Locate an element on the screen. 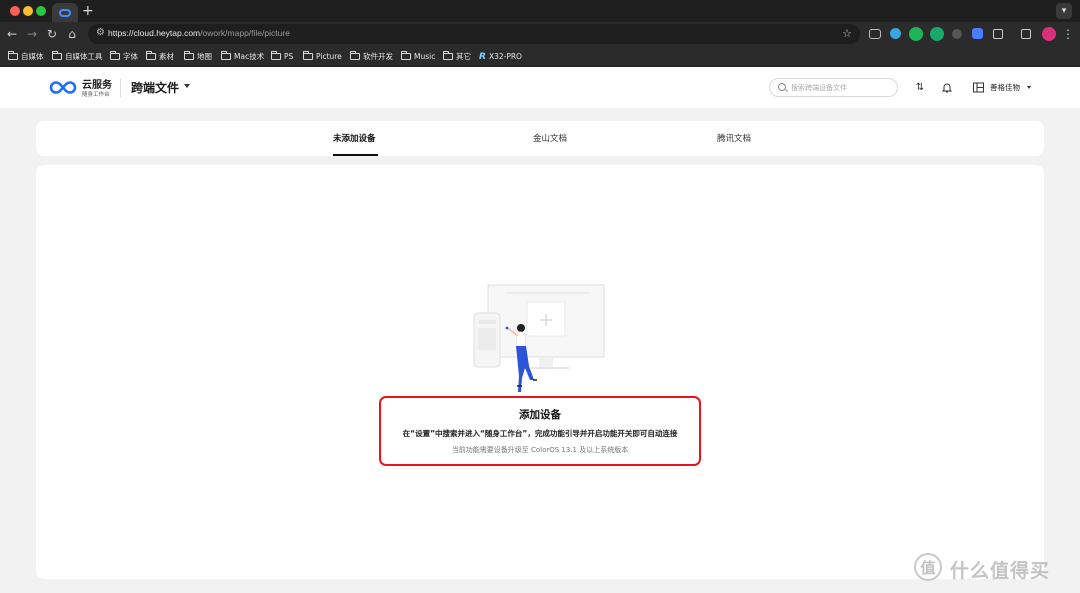 The image size is (1080, 593). bookmark-label: 地图 is located at coordinates (204, 56).